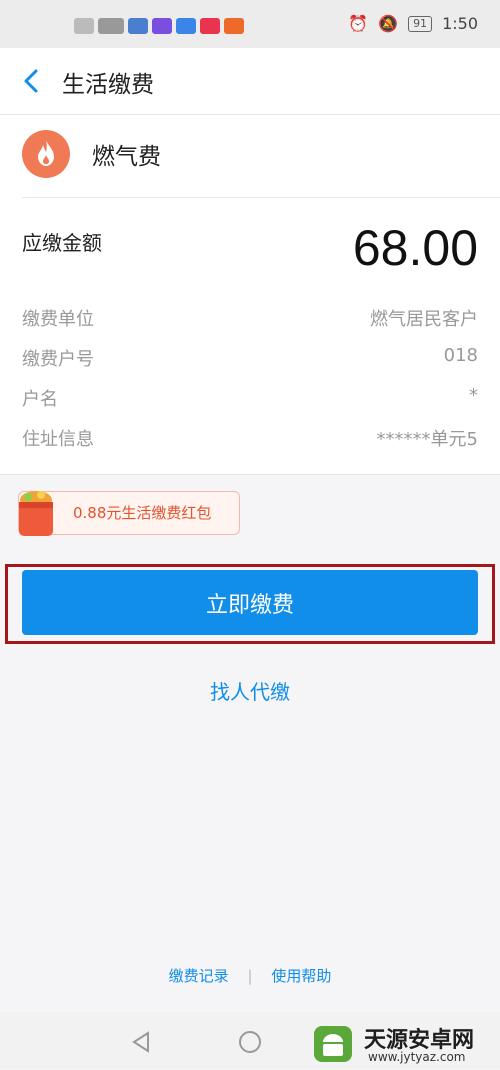 Image resolution: width=500 pixels, height=1070 pixels. Describe the element at coordinates (250, 81) in the screenshot. I see `nav-bar: 生活缴费` at that location.